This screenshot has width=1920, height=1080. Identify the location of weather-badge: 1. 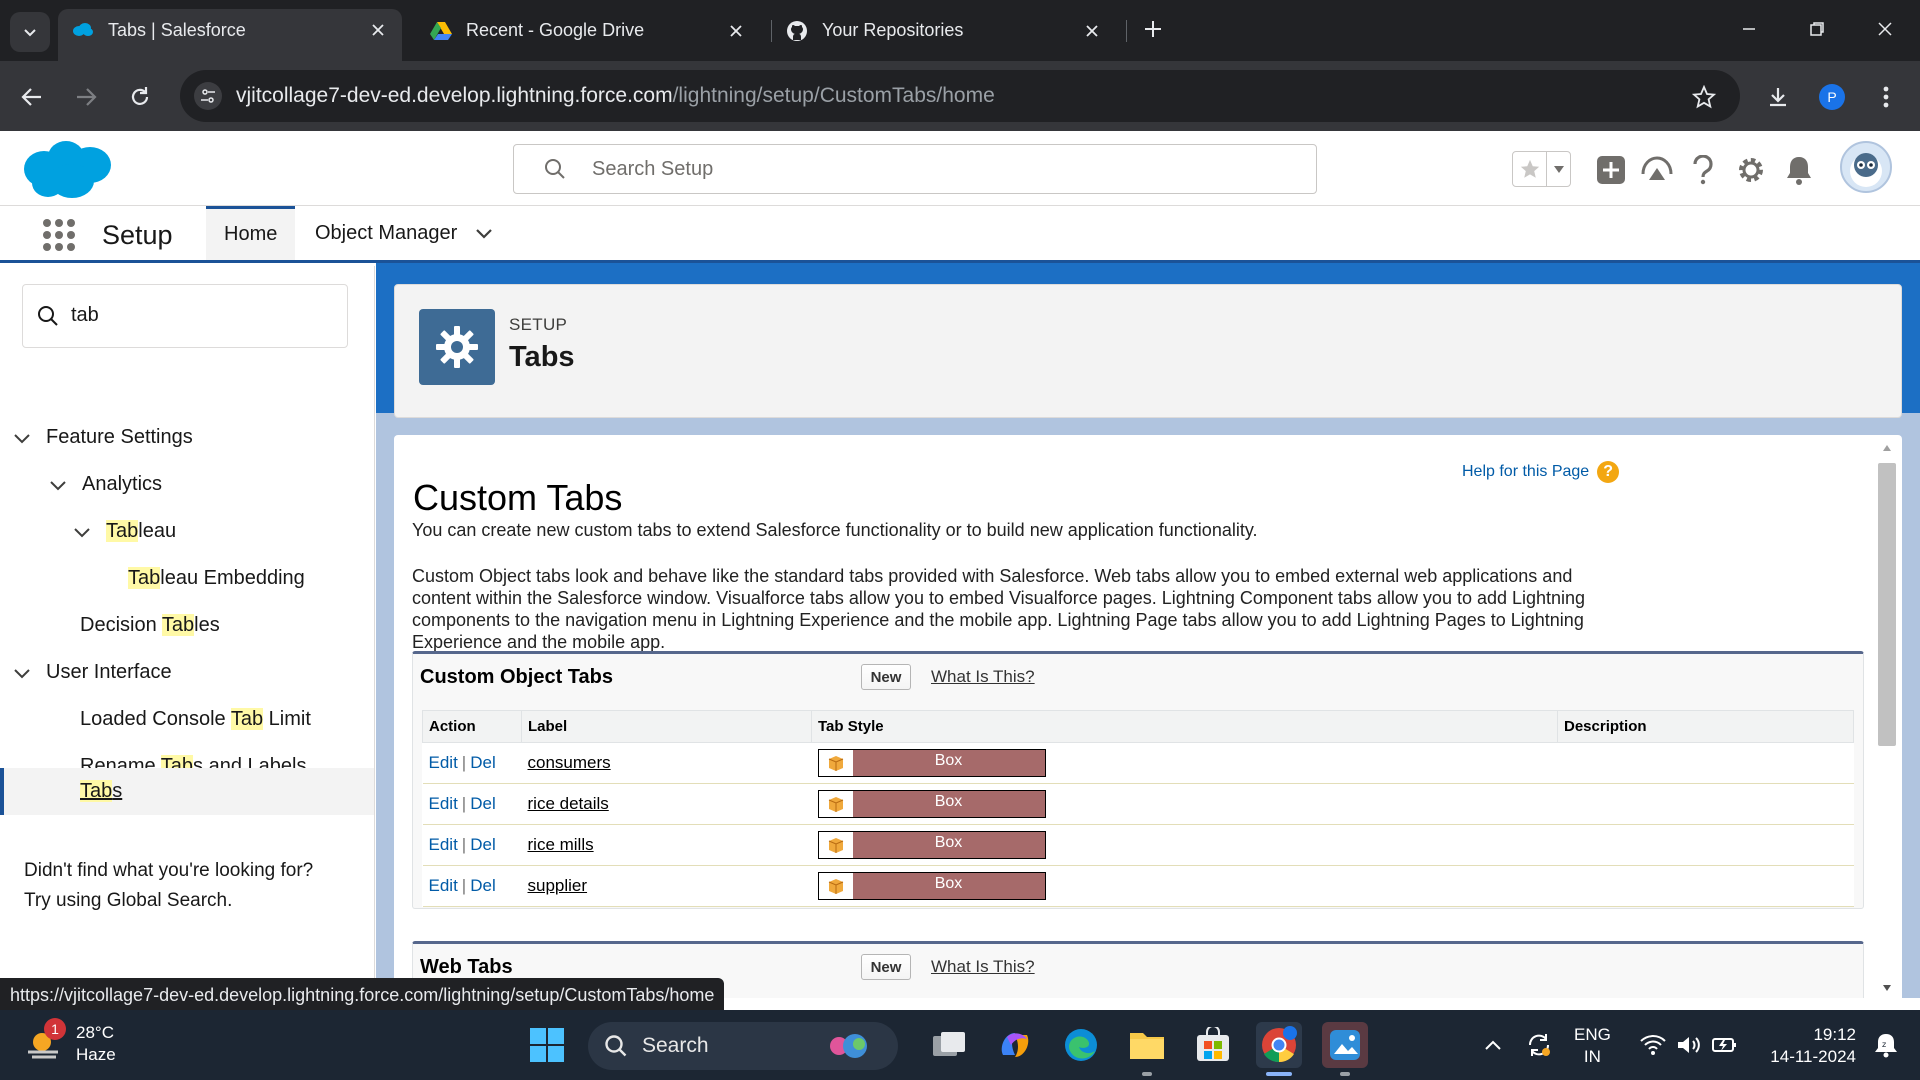
(55, 1029).